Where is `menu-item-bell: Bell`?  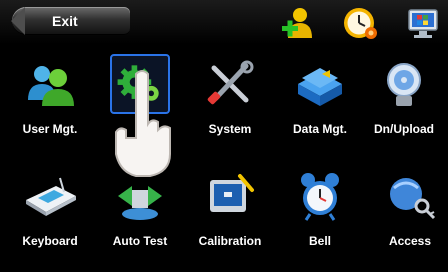 menu-item-bell: Bell is located at coordinates (320, 216).